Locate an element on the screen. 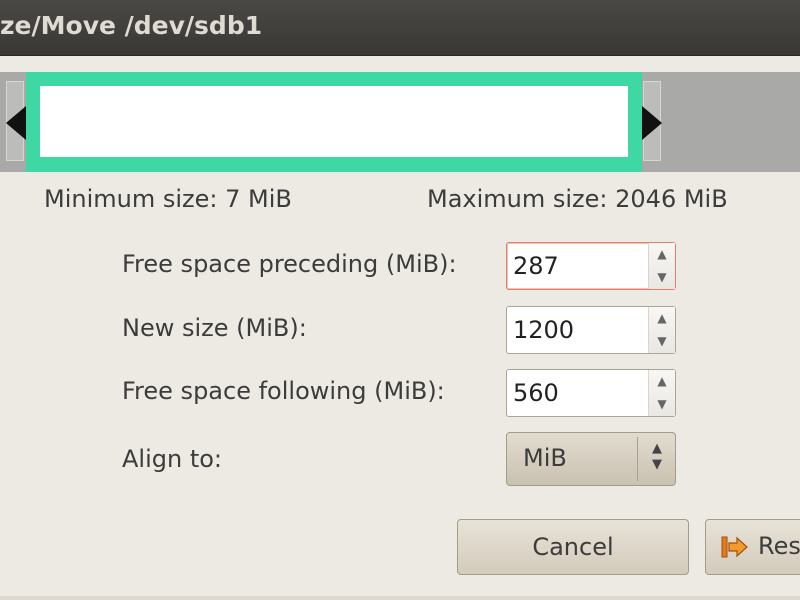  dialog-bottom-edge is located at coordinates (400, 598).